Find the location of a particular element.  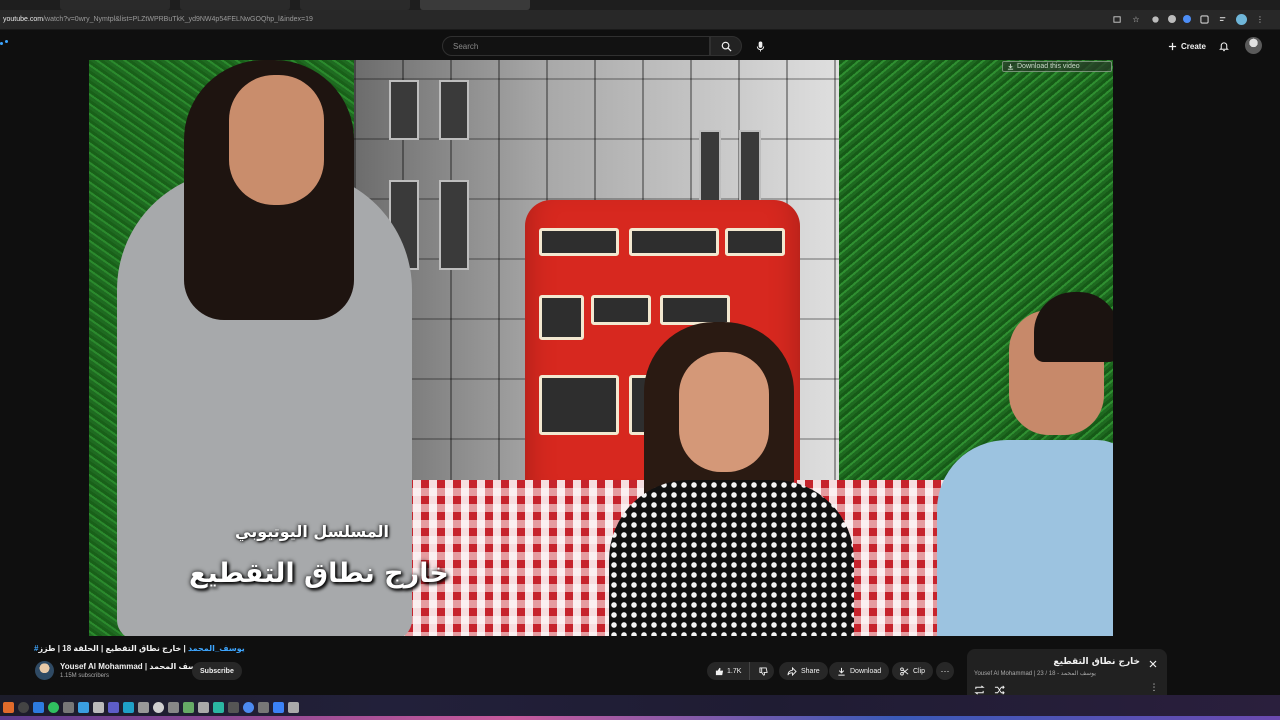

playlist-close-button is located at coordinates (1153, 664).